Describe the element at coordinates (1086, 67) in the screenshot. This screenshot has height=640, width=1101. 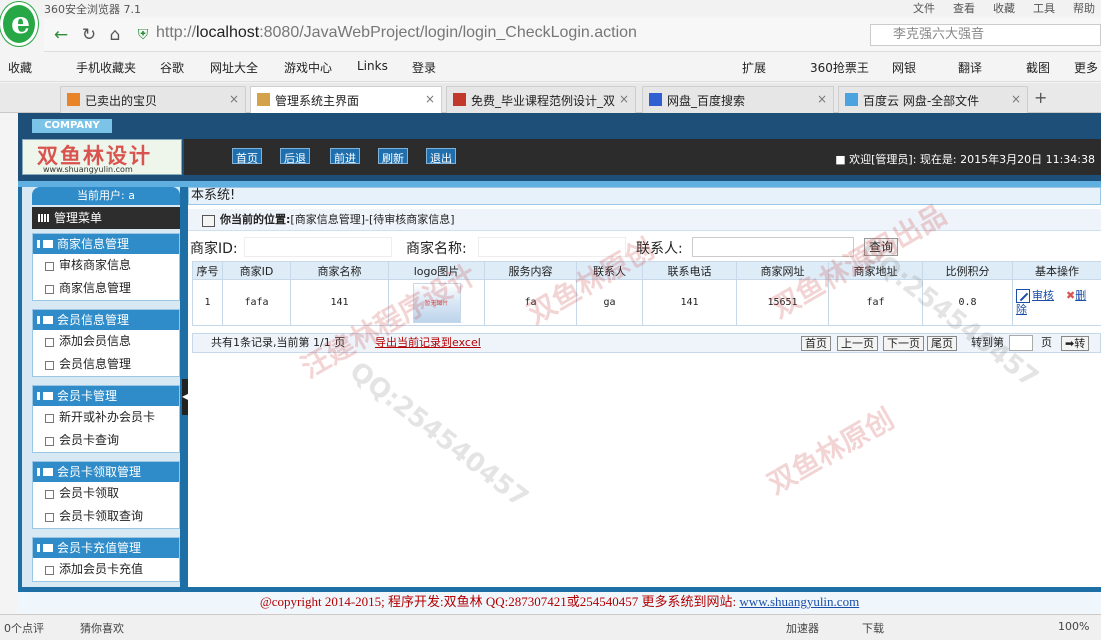
I see `ext-more: 更多` at that location.